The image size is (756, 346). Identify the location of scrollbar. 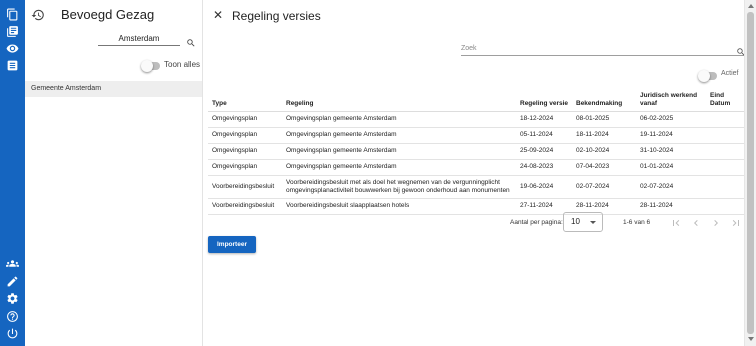
(750, 173).